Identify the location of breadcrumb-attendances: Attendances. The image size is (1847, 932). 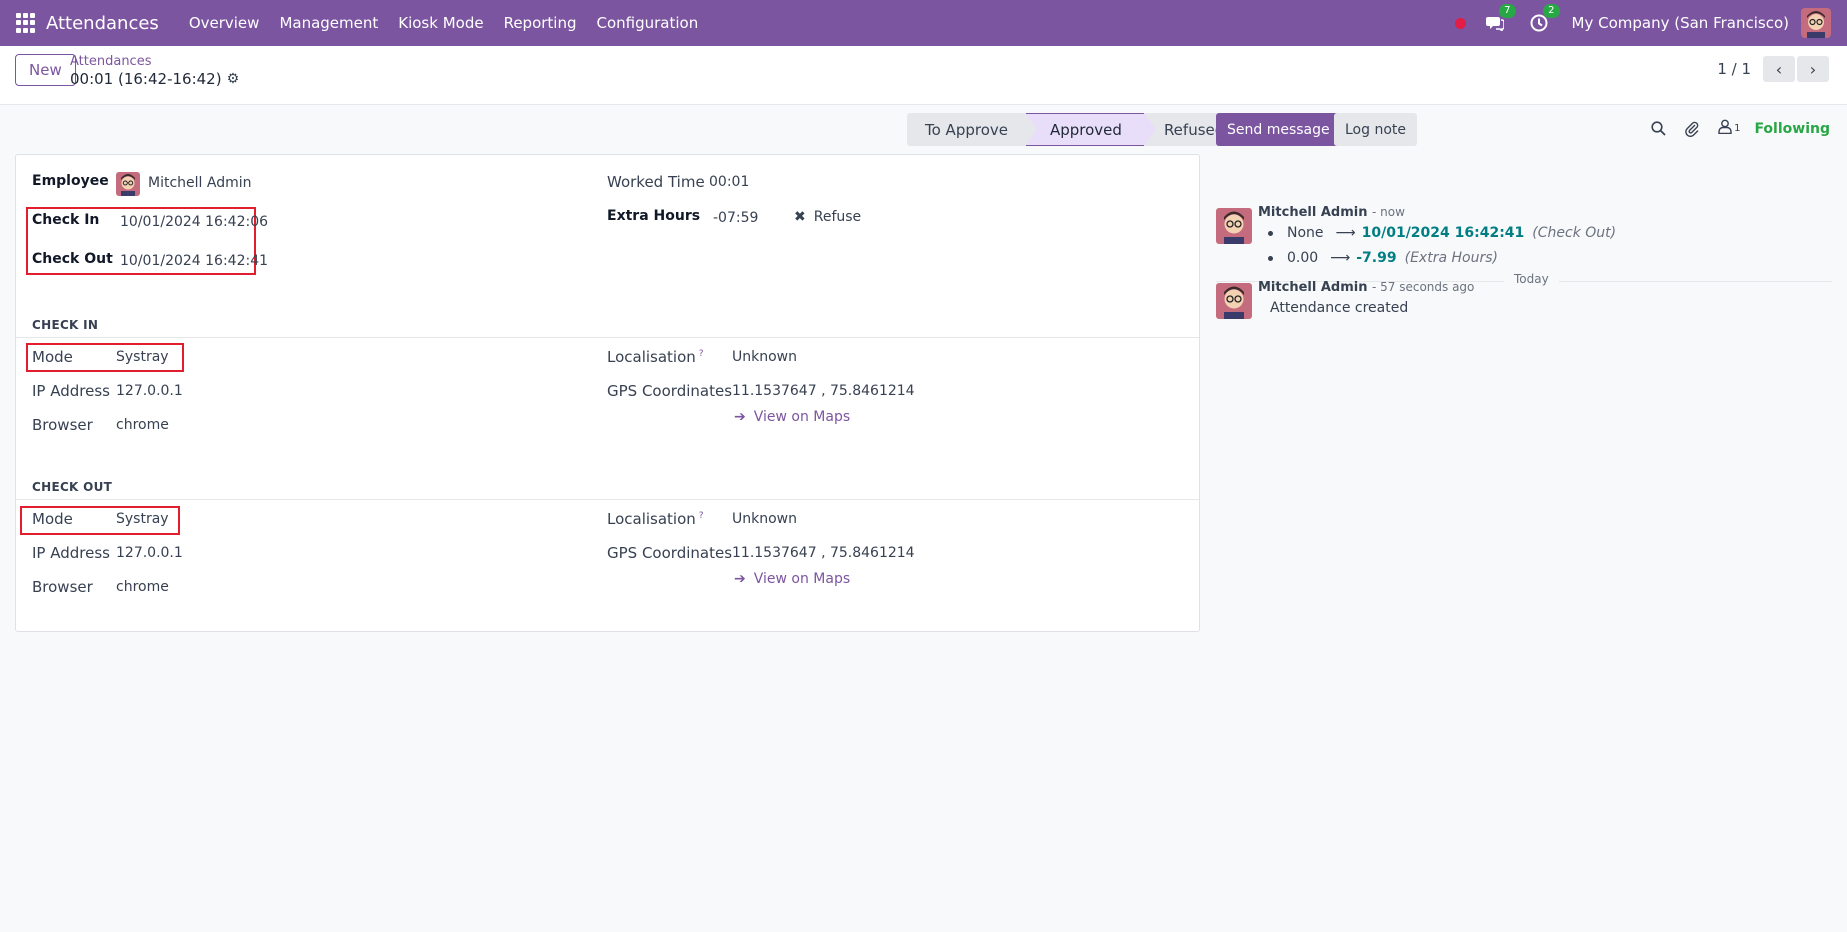
(110, 61).